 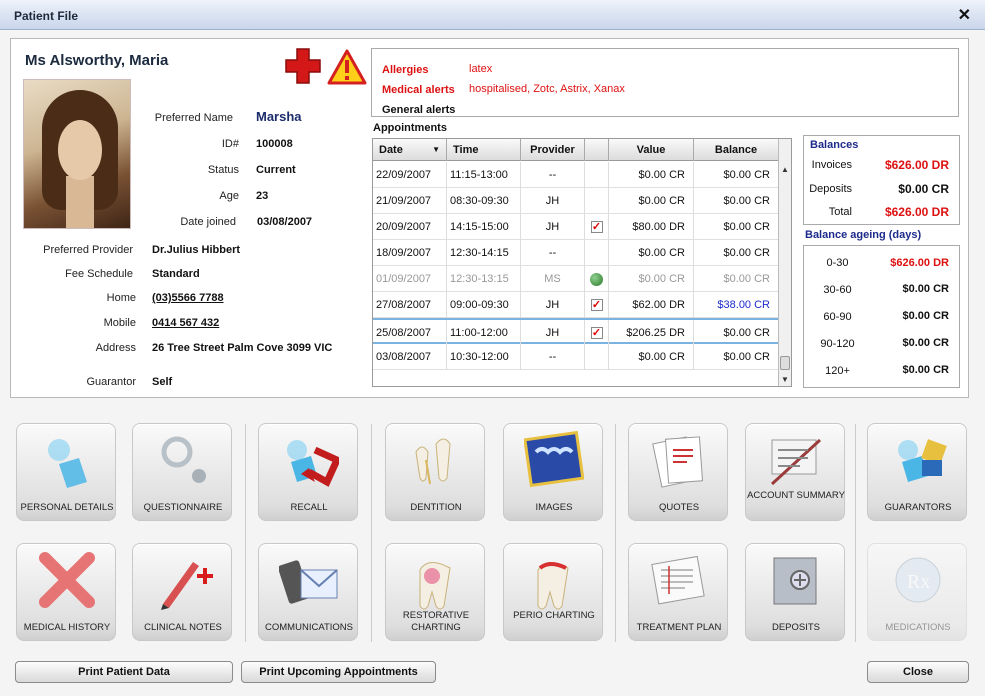 What do you see at coordinates (115, 348) in the screenshot?
I see `address-label: Address` at bounding box center [115, 348].